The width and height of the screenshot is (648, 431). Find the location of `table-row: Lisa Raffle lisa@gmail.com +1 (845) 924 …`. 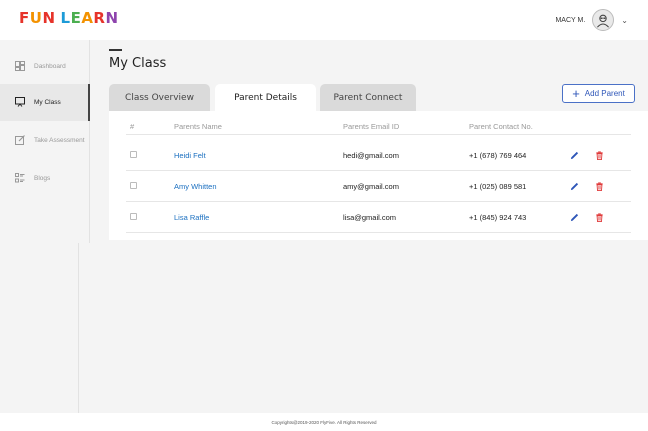

table-row: Lisa Raffle lisa@gmail.com +1 (845) 924 … is located at coordinates (378, 217).